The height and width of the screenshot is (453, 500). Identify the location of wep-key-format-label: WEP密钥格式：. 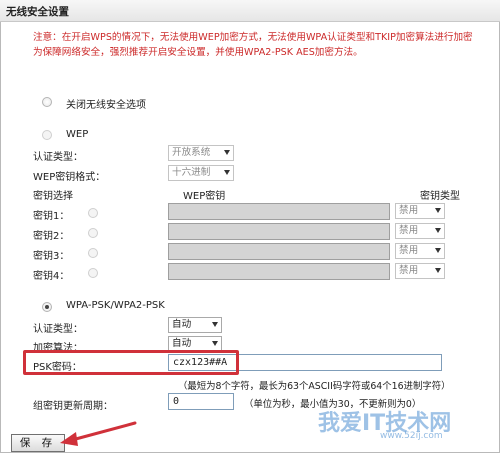
(69, 177).